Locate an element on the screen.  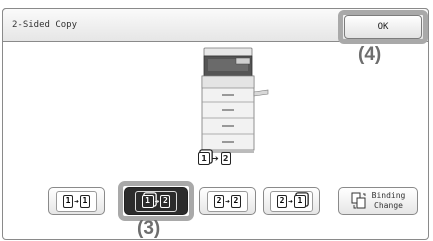
mode-1-to-2-button: 1 ➔ 2 is located at coordinates (156, 201).